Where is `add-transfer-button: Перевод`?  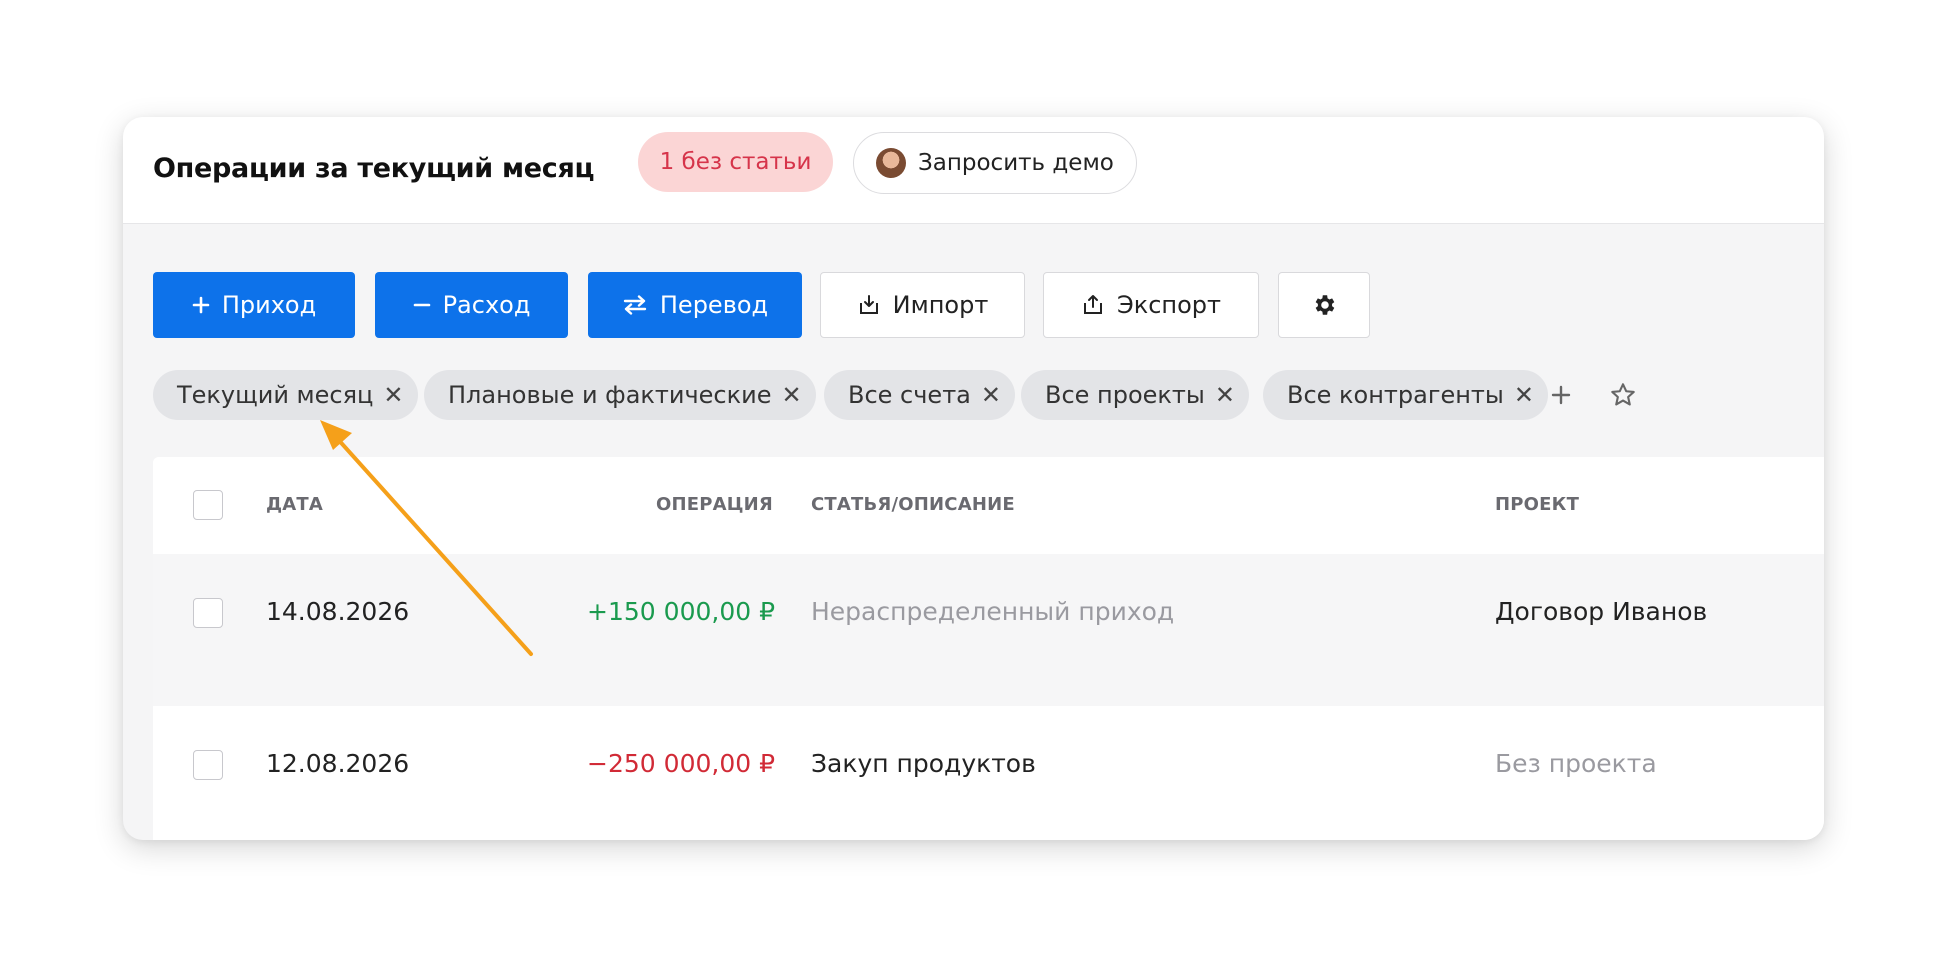 add-transfer-button: Перевод is located at coordinates (695, 305).